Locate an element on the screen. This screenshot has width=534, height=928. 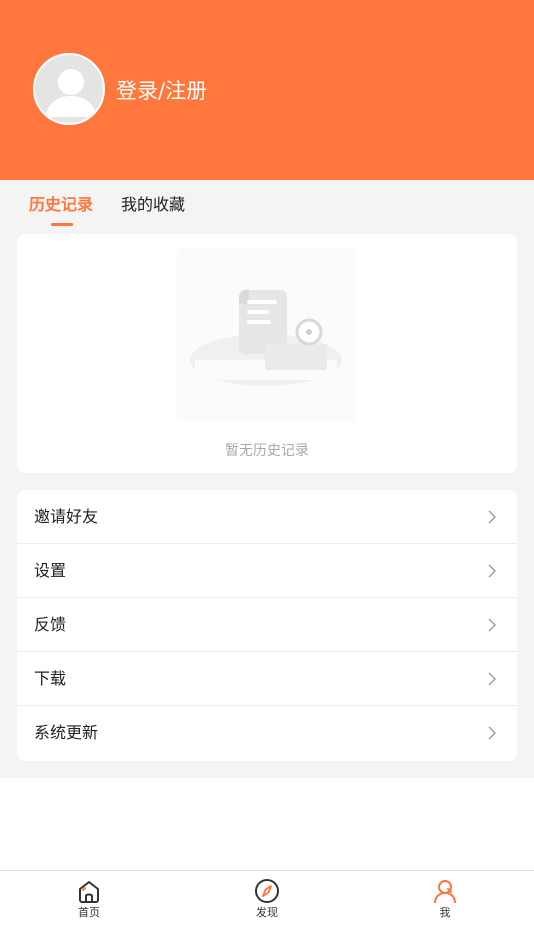
home-icon is located at coordinates (89, 892).